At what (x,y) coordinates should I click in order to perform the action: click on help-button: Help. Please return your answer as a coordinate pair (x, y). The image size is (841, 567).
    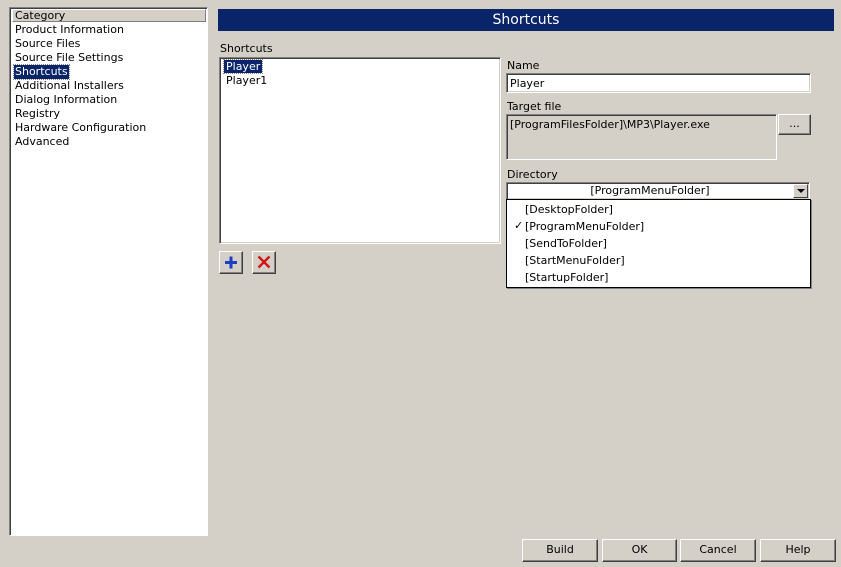
    Looking at the image, I should click on (798, 550).